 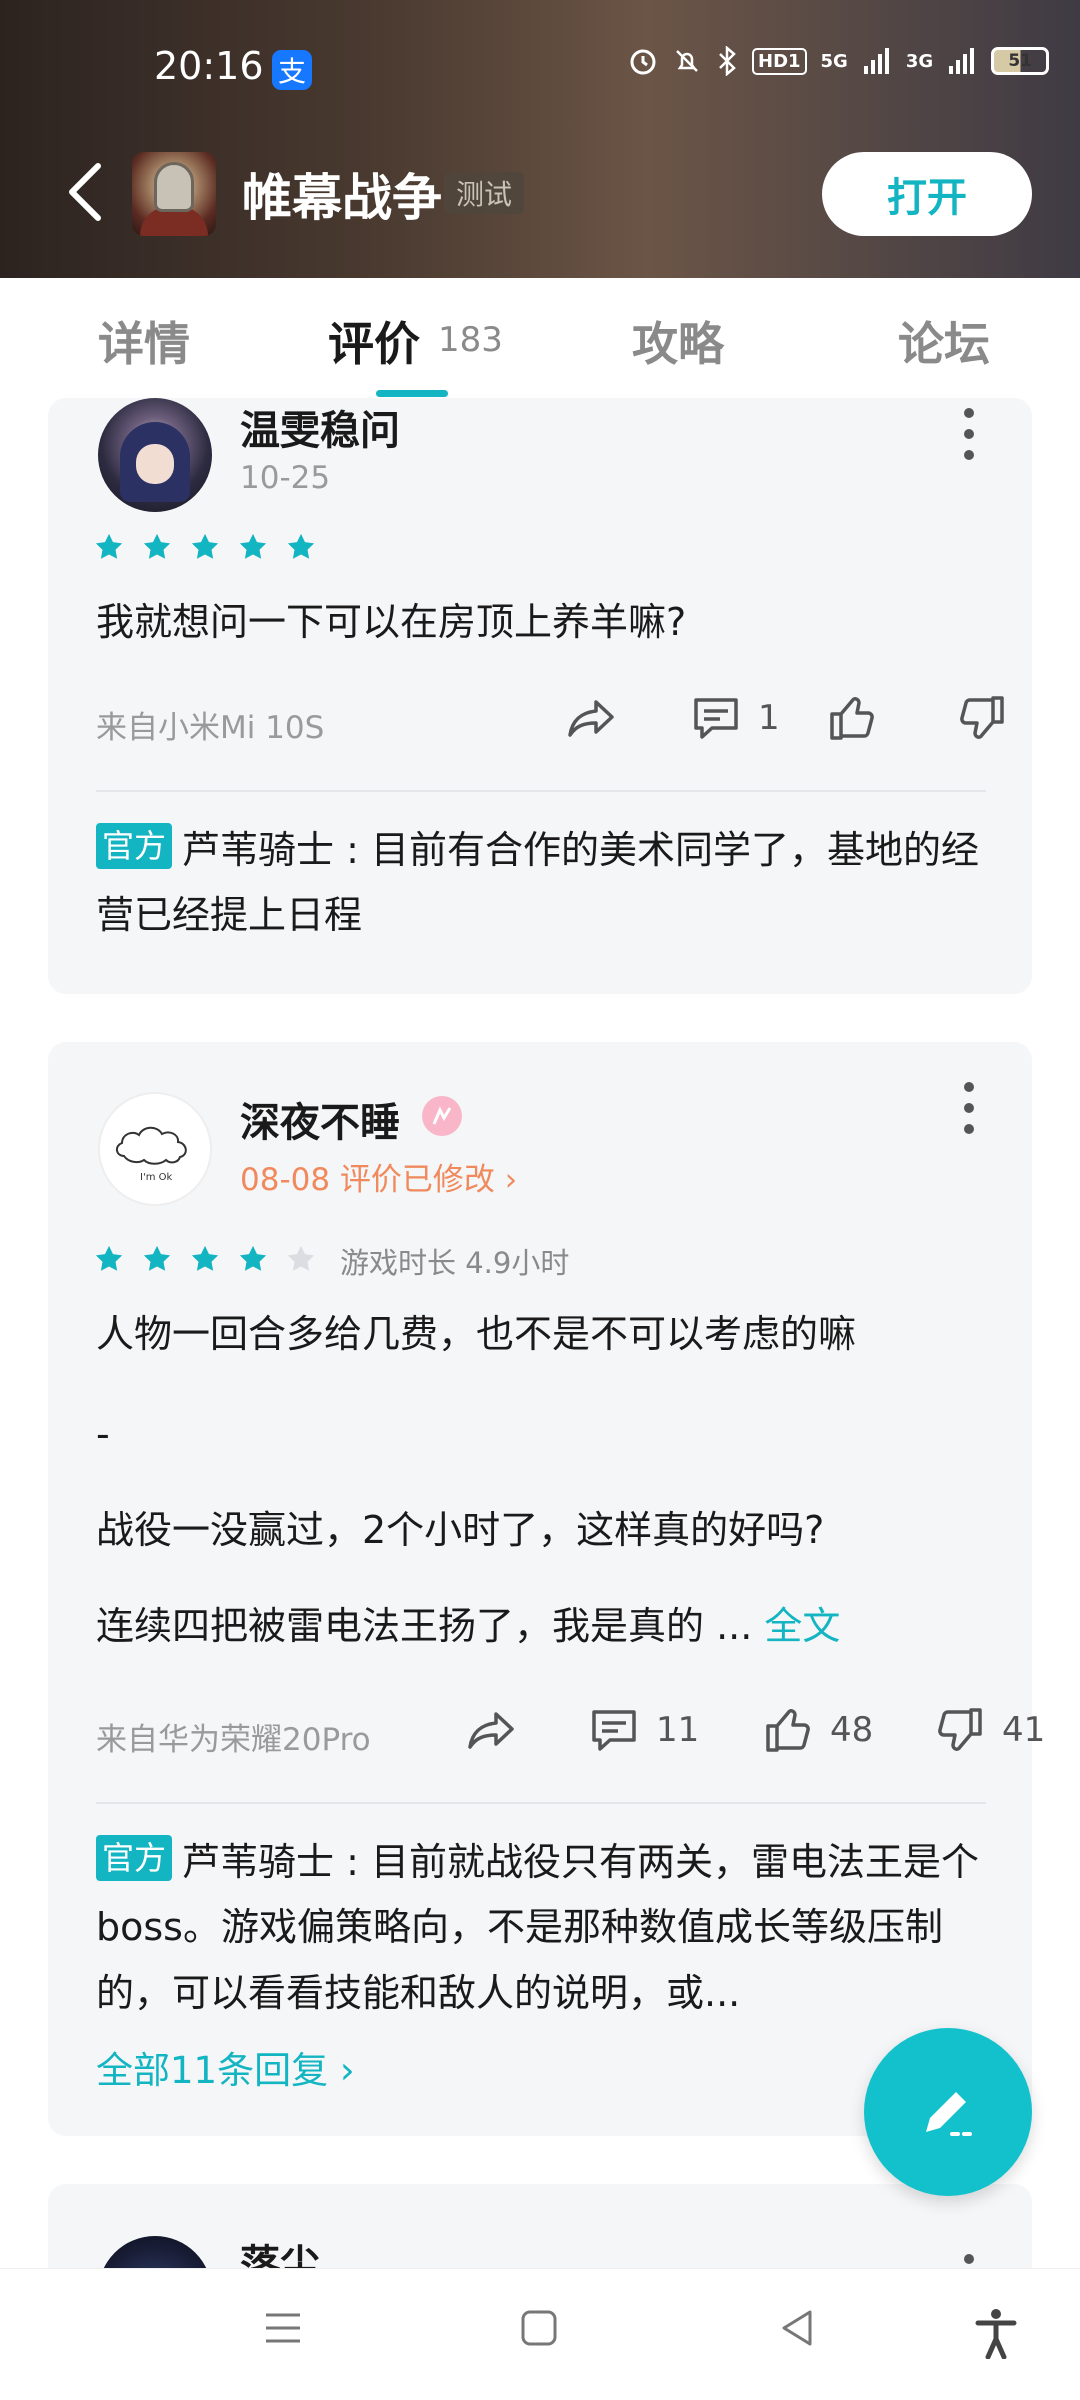 I want to click on review-actions: 来自小米Mi 10S 1, so click(x=550, y=720).